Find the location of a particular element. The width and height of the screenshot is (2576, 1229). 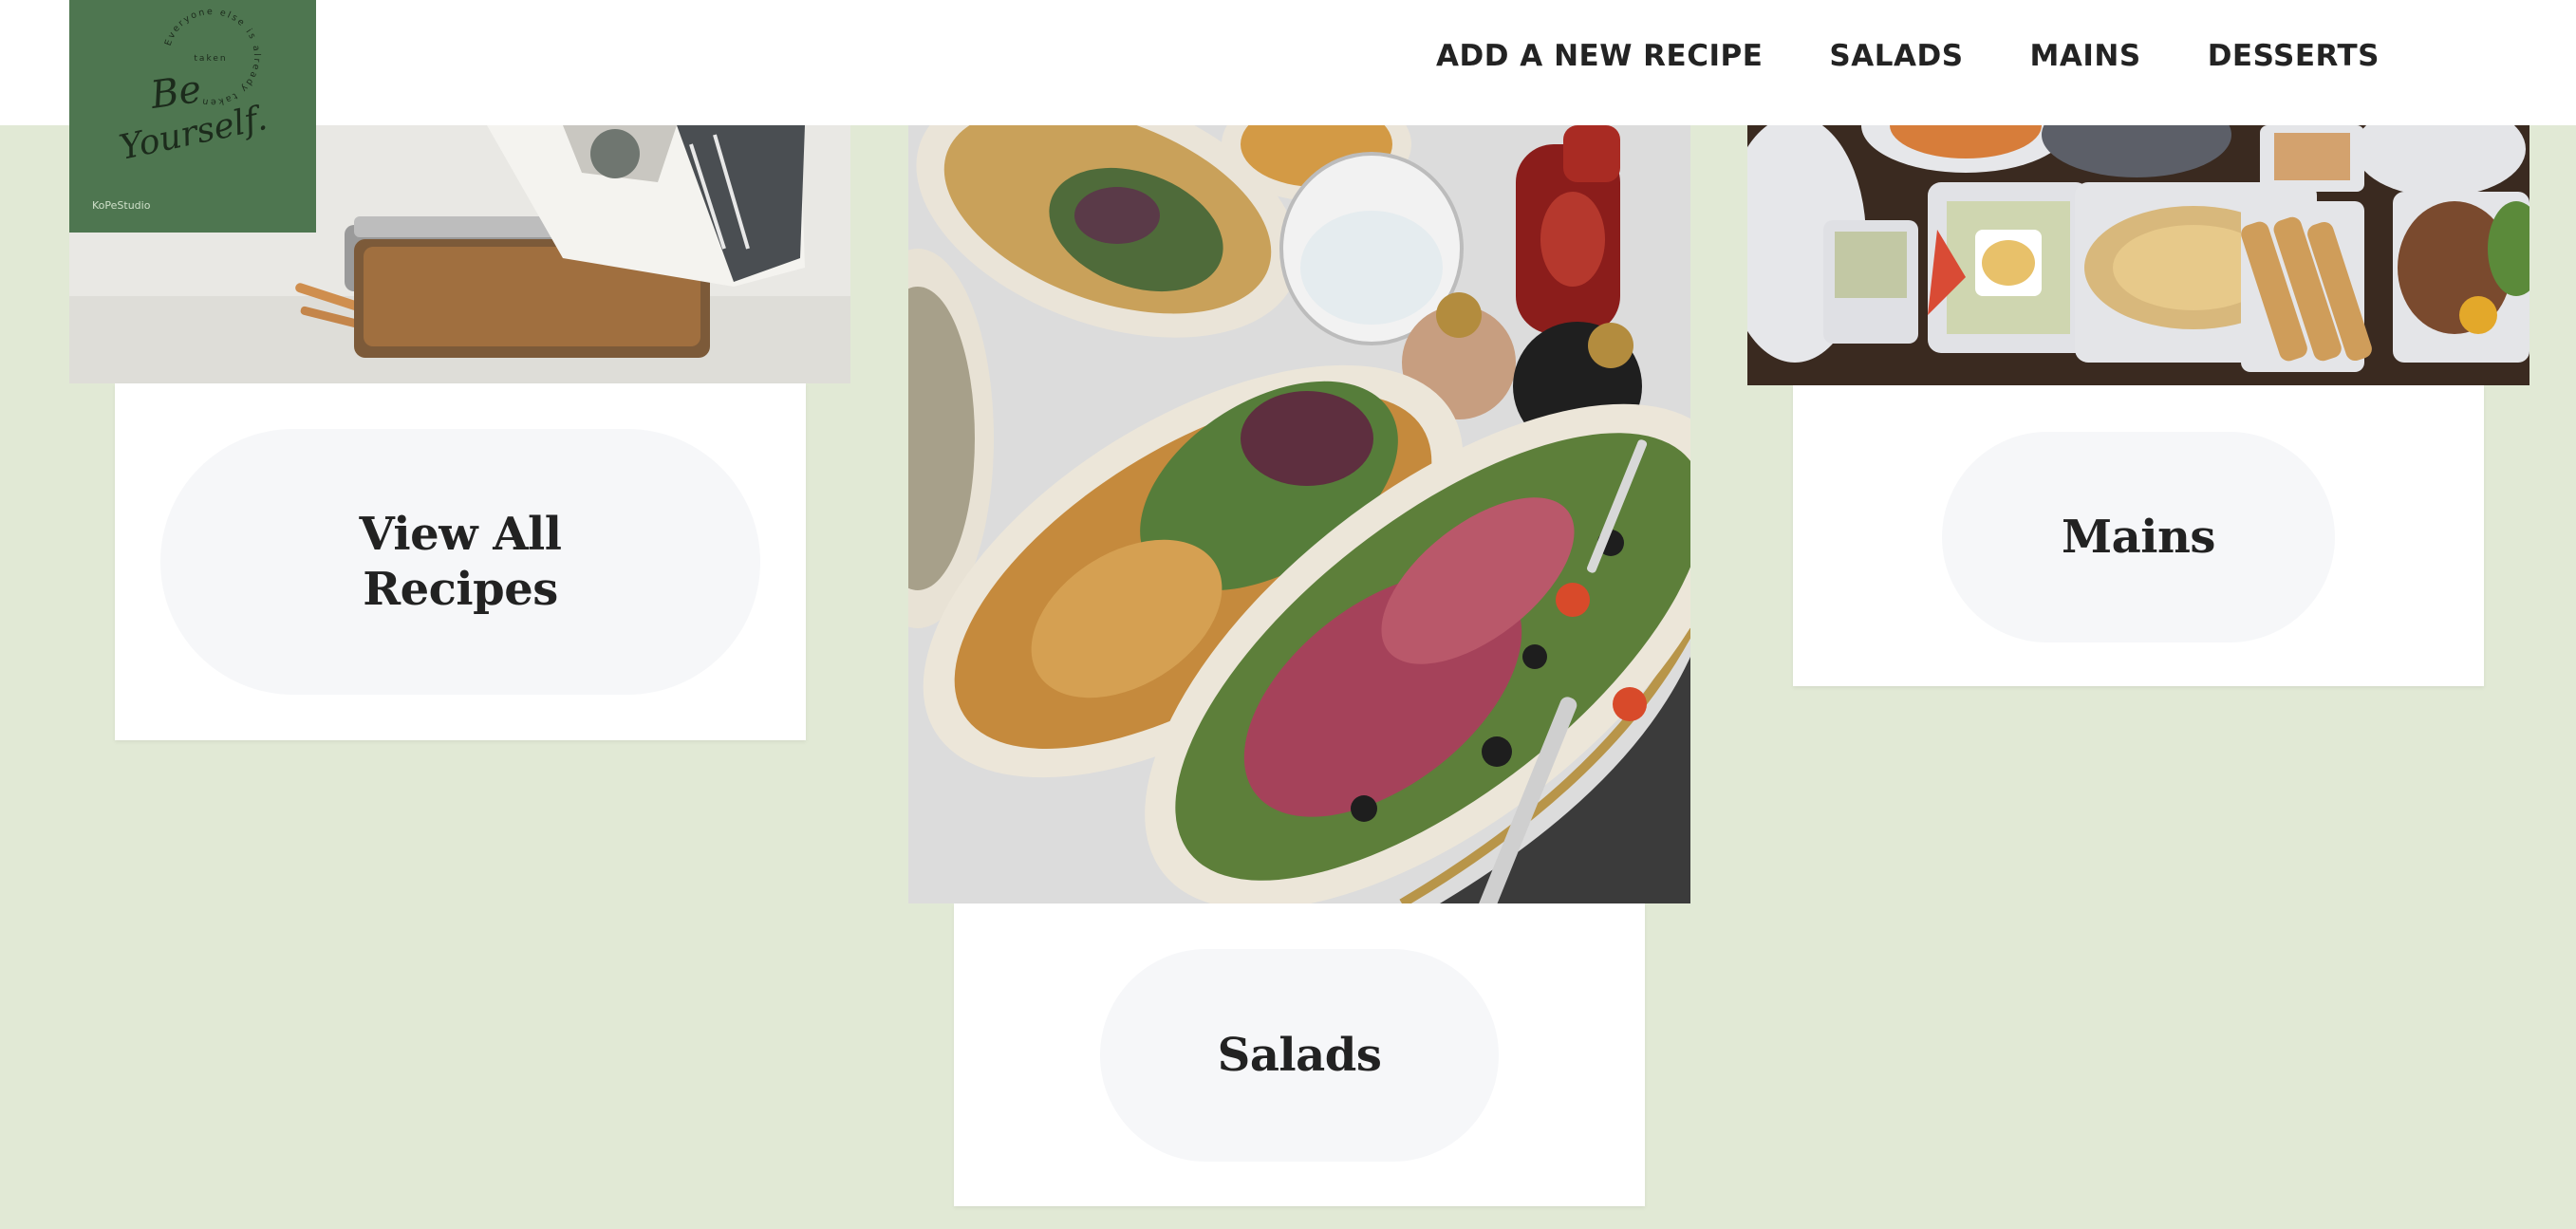

salads-card: Salads is located at coordinates (1300, 1054).